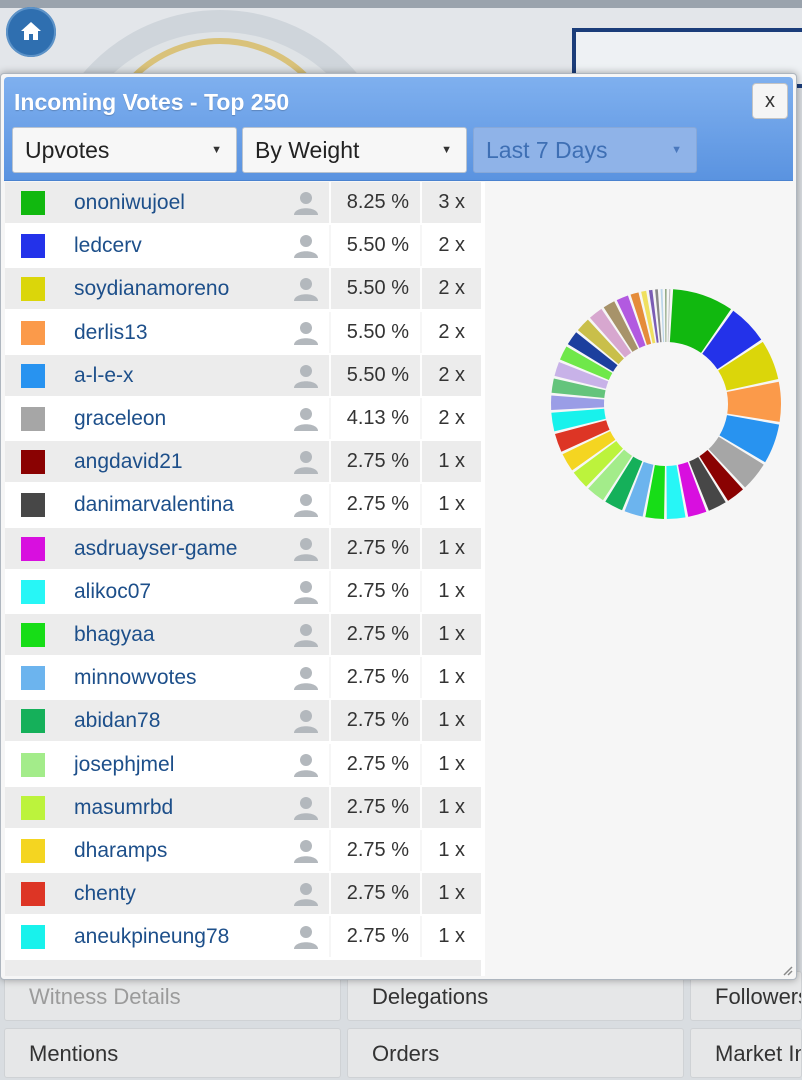 Image resolution: width=802 pixels, height=1080 pixels. I want to click on mentions-button: Mentions, so click(172, 1053).